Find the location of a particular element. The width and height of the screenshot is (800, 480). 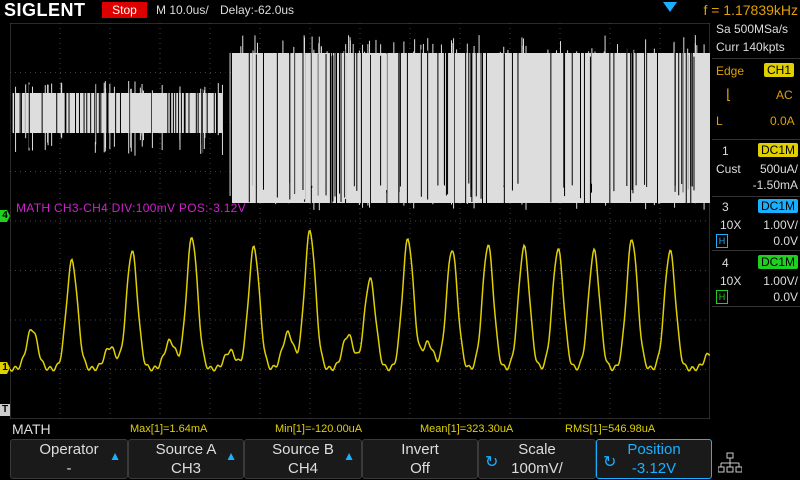

channel-number: 4 is located at coordinates (725, 263).